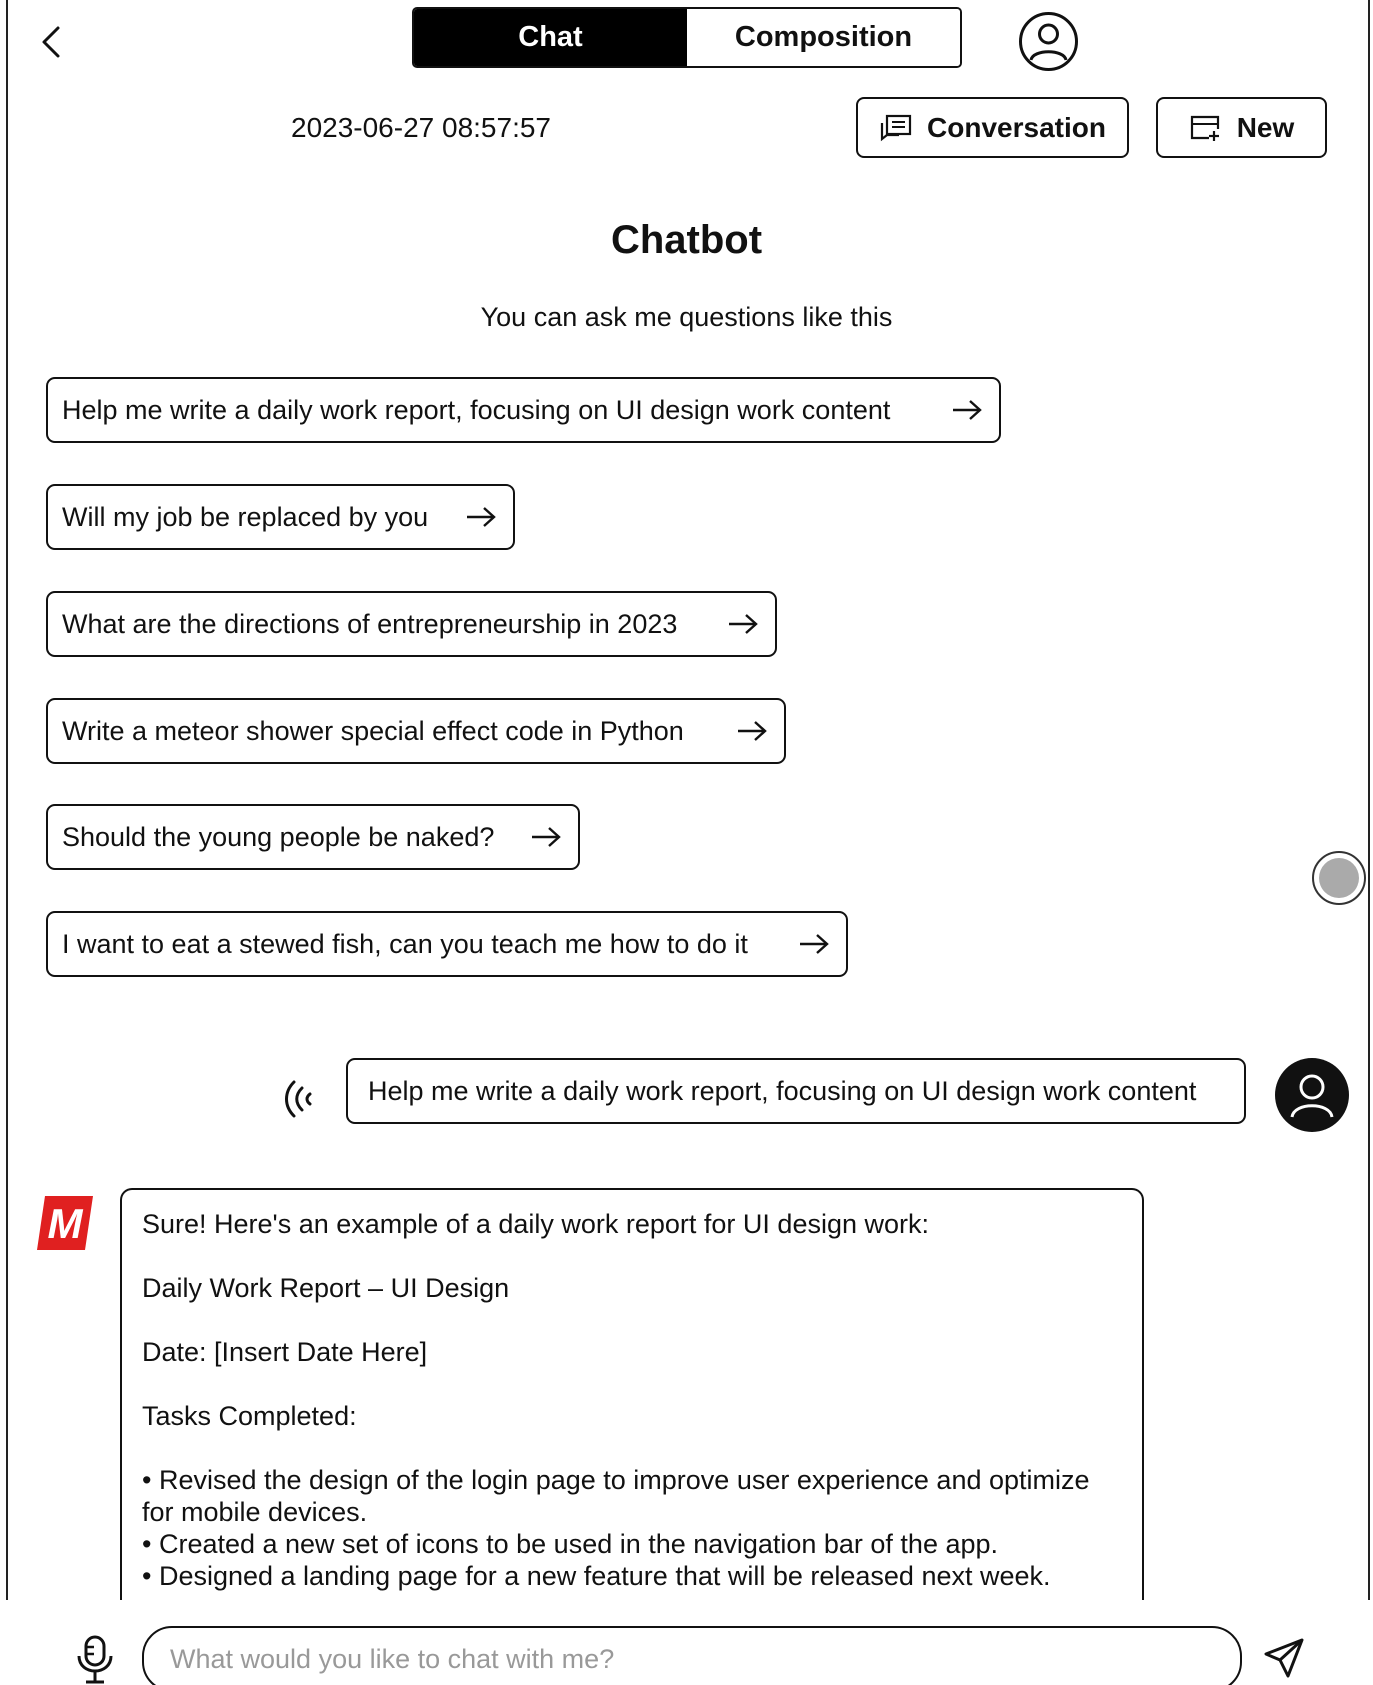 The height and width of the screenshot is (1685, 1373). Describe the element at coordinates (692, 1655) in the screenshot. I see `chat-input` at that location.